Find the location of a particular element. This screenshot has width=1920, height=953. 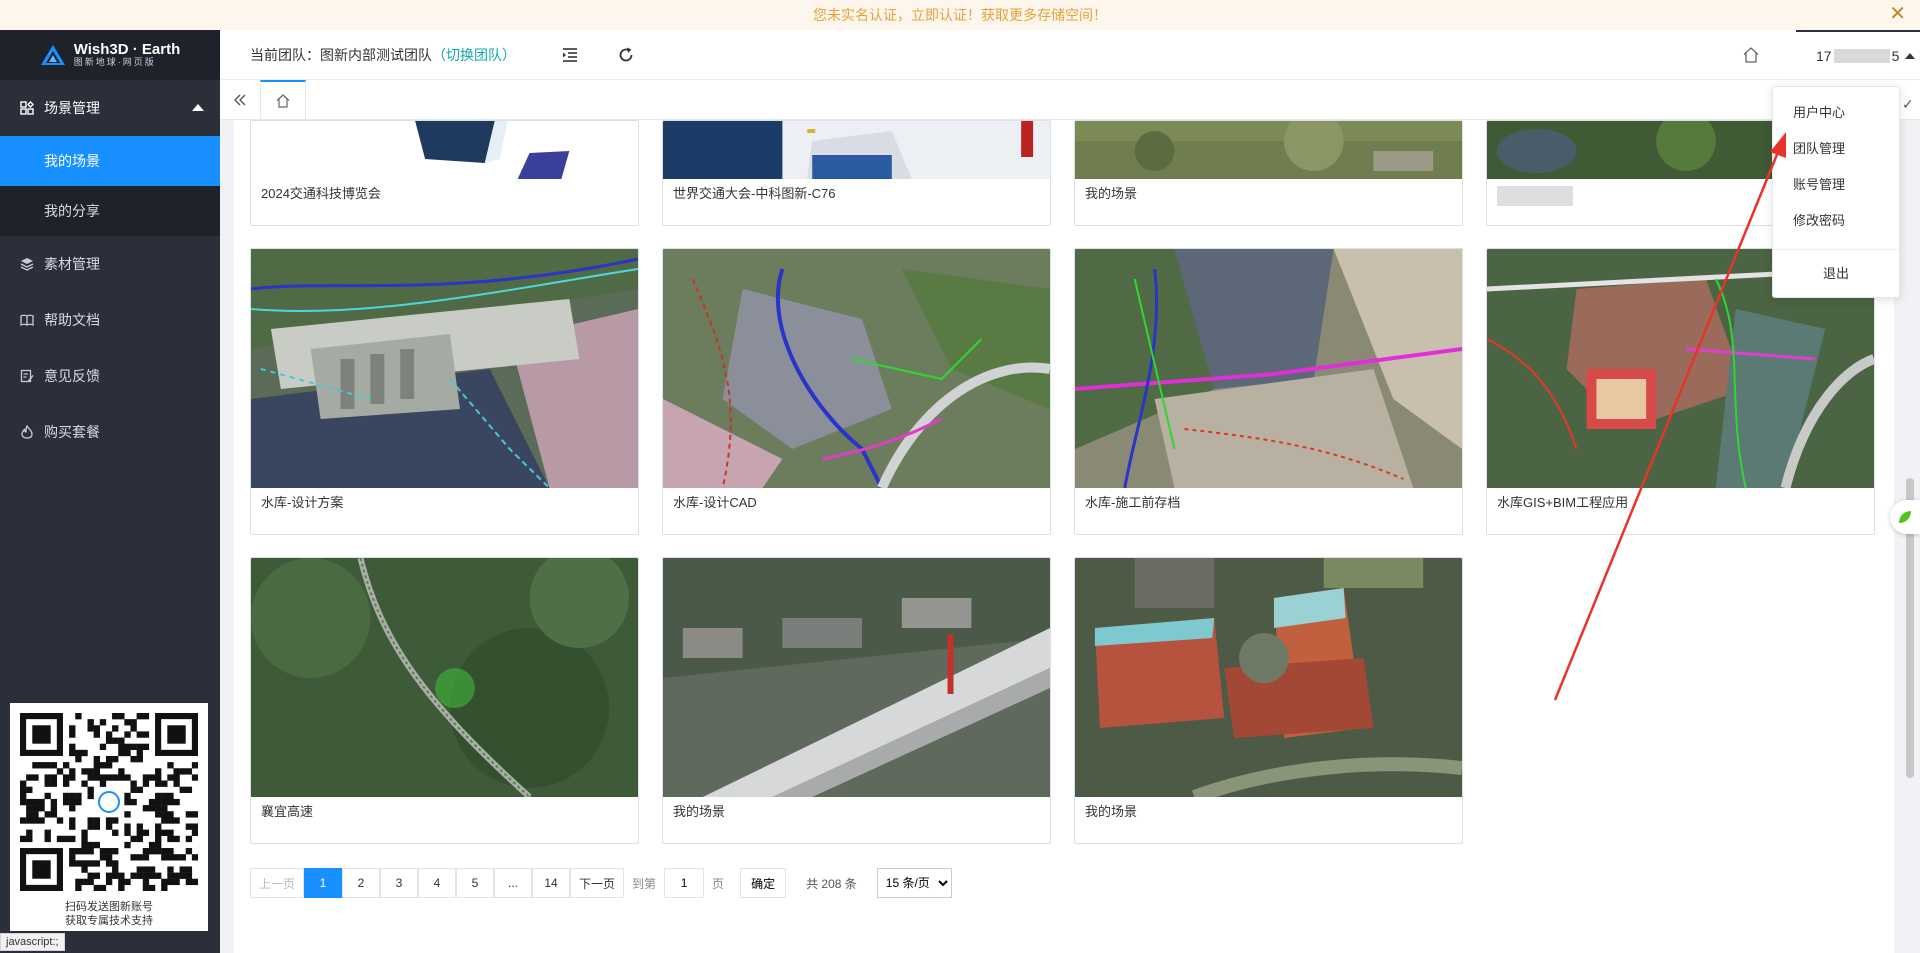

sidebar-group-scene-management: 场景管理 is located at coordinates (110, 108).